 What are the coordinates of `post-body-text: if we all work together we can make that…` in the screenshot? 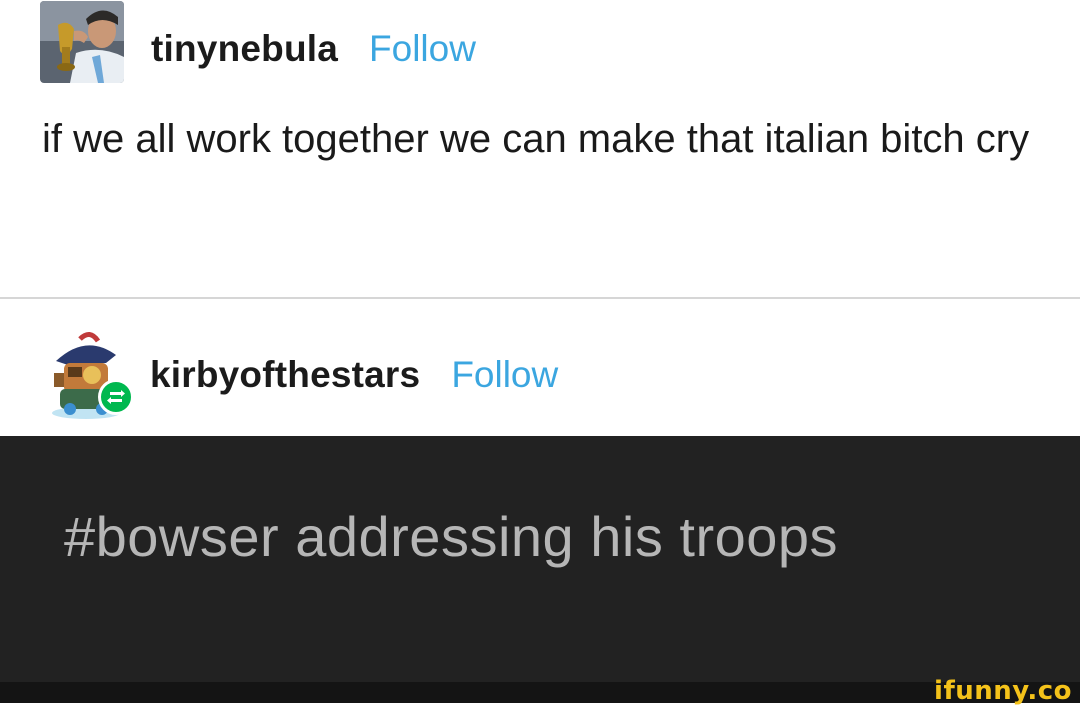 It's located at (536, 139).